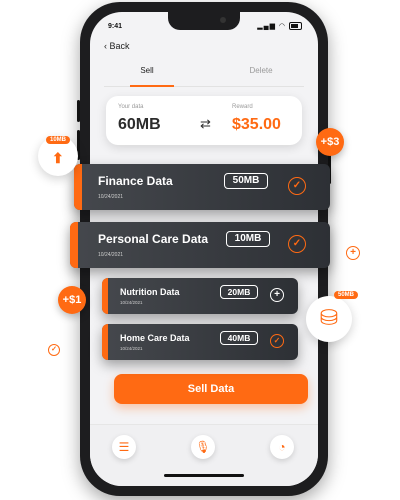 The image size is (400, 500). Describe the element at coordinates (239, 338) in the screenshot. I see `card-size-badge: 40MB` at that location.